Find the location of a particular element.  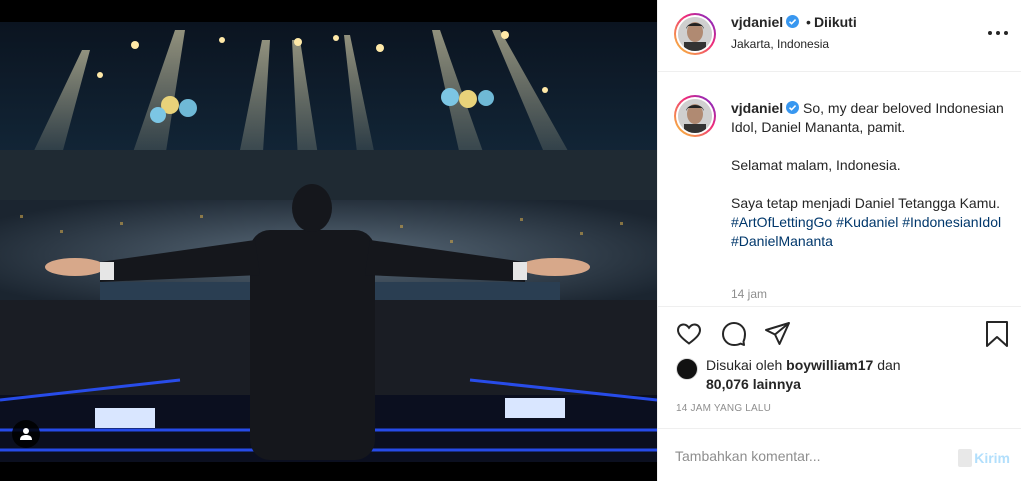

post-comment-button: Kirim is located at coordinates (984, 458).